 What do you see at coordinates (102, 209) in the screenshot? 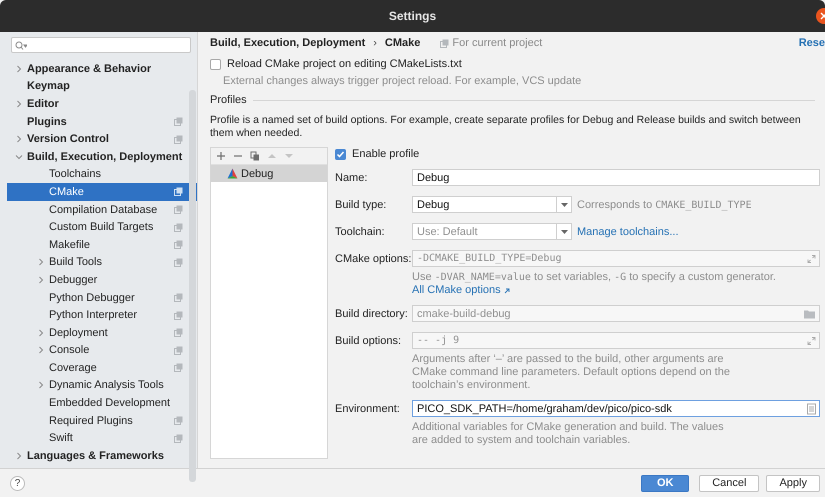
I see `sidebar-item: Compilation Database` at bounding box center [102, 209].